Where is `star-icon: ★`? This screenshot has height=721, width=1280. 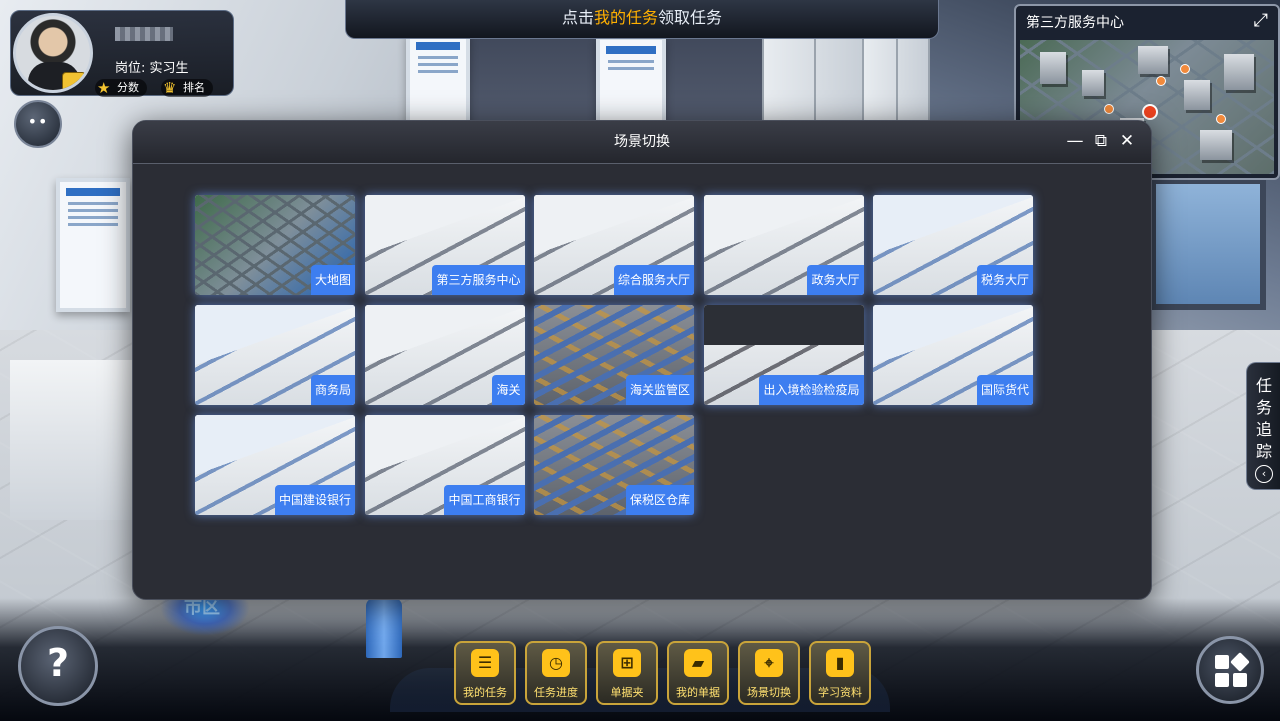 star-icon: ★ is located at coordinates (104, 88).